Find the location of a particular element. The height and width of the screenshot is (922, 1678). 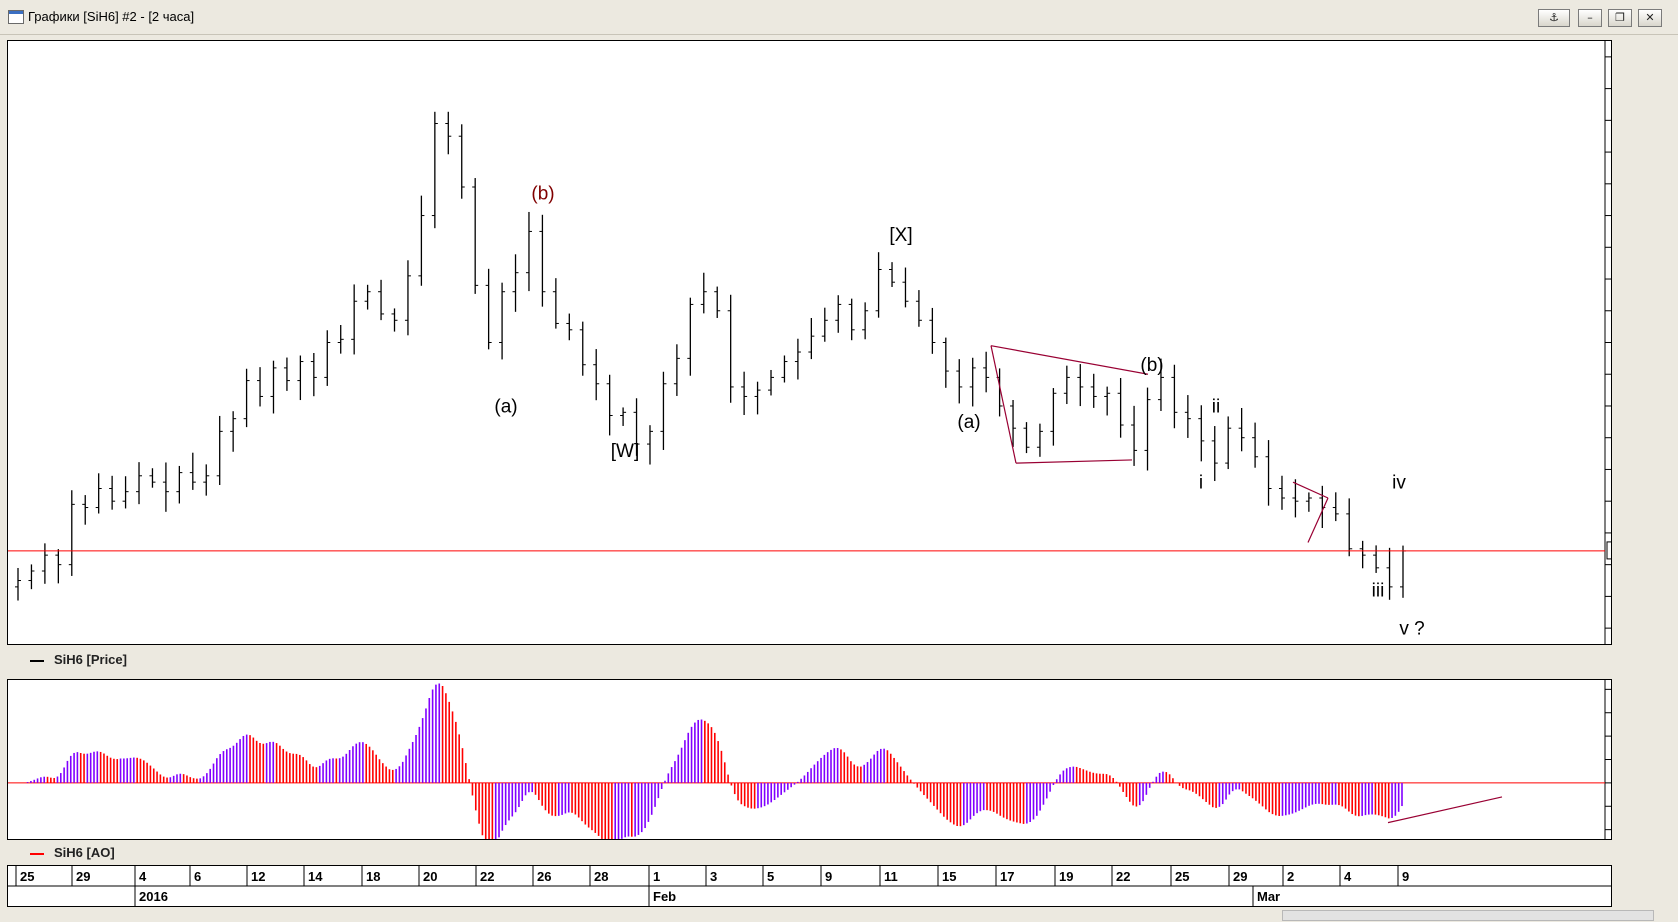

ao-legend-swatch is located at coordinates (37, 853).